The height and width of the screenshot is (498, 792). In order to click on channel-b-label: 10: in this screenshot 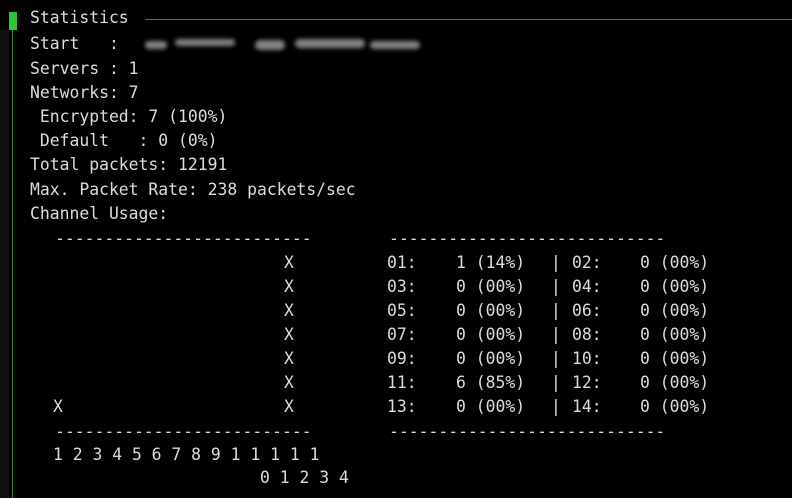, I will do `click(587, 358)`.